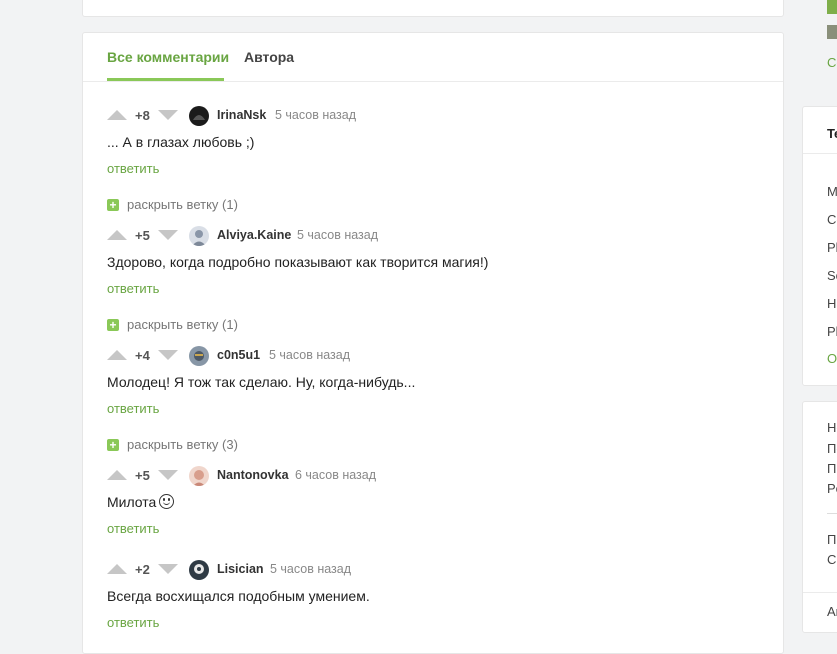  I want to click on sidebar-item: M, so click(832, 191).